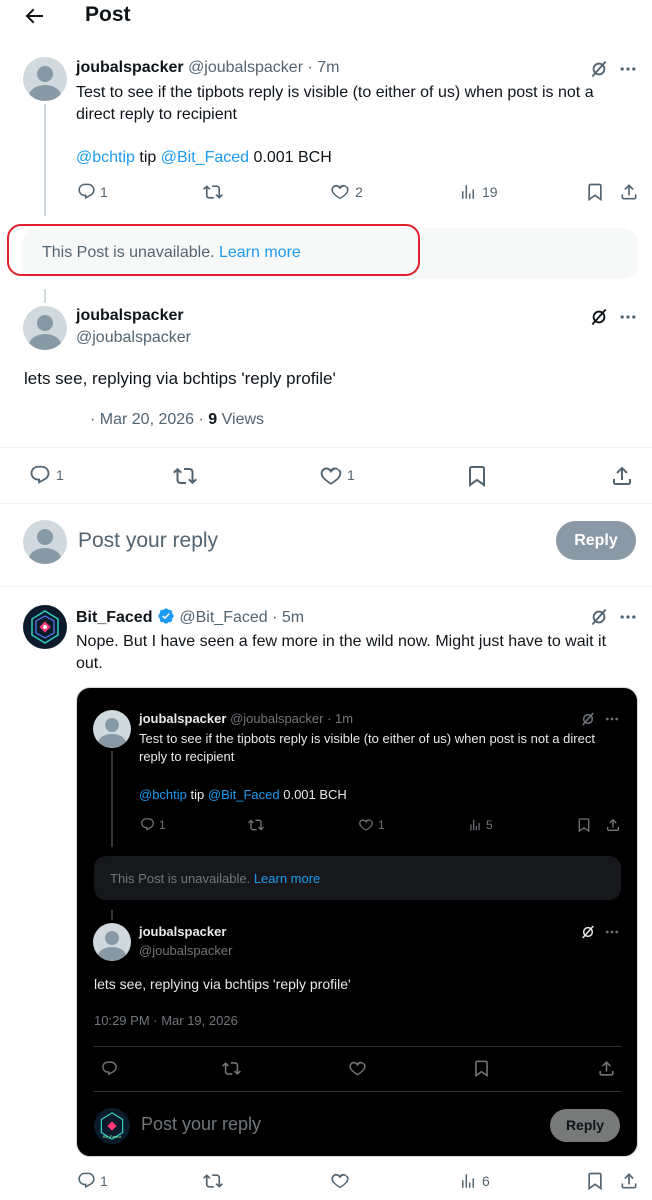 This screenshot has width=652, height=1200. Describe the element at coordinates (288, 617) in the screenshot. I see `post-time: · 5m` at that location.